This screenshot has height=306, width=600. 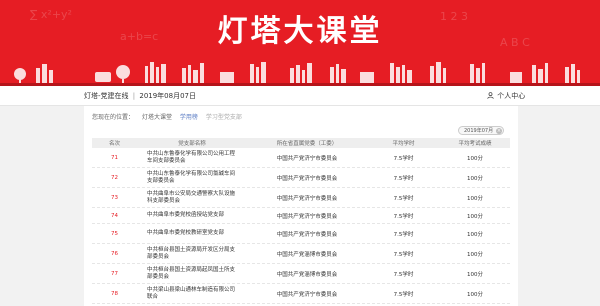 I want to click on header-avg-score: 平均考试成绩, so click(x=475, y=144).